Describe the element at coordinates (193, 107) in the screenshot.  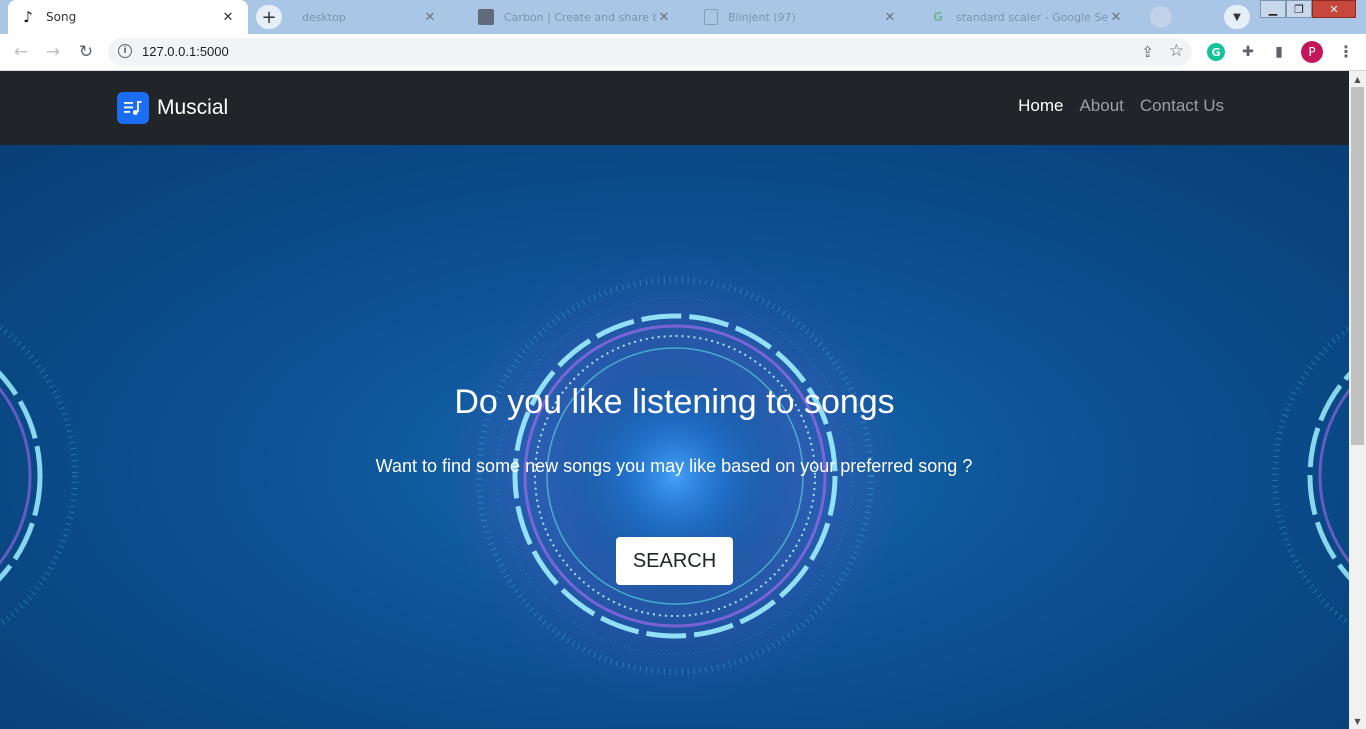
I see `brand-name: Muscial` at that location.